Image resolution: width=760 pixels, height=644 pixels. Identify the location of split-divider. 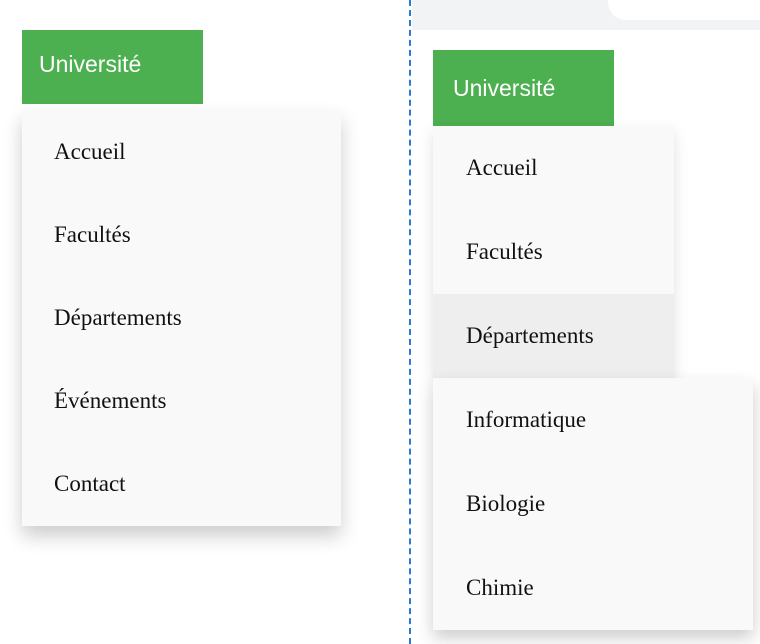
(410, 322).